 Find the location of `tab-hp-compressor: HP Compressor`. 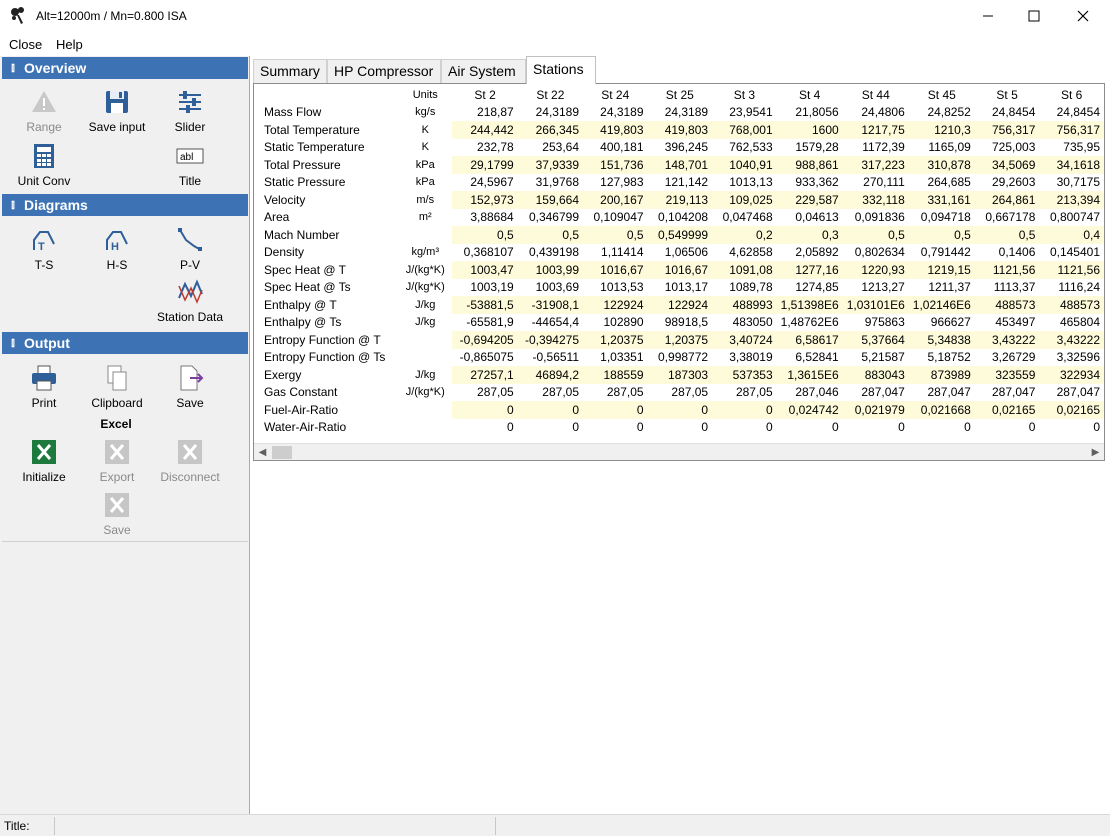

tab-hp-compressor: HP Compressor is located at coordinates (384, 71).